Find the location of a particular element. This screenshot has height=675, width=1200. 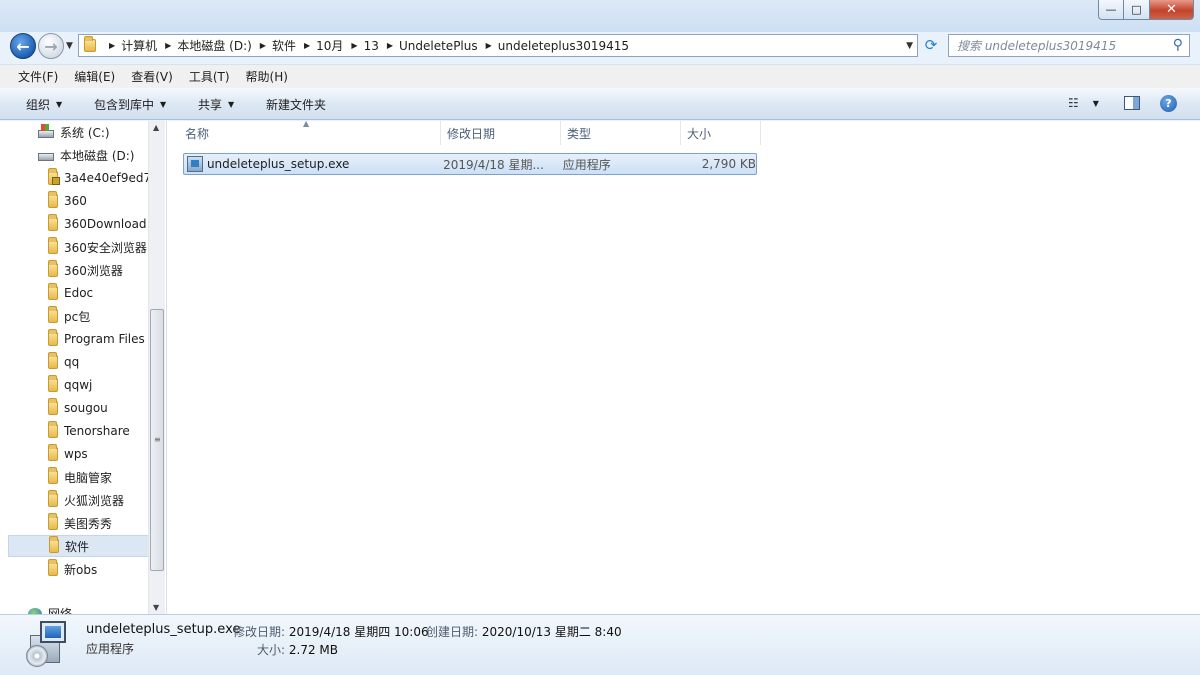

details-size: 大小: 2.72 MB is located at coordinates (297, 649).